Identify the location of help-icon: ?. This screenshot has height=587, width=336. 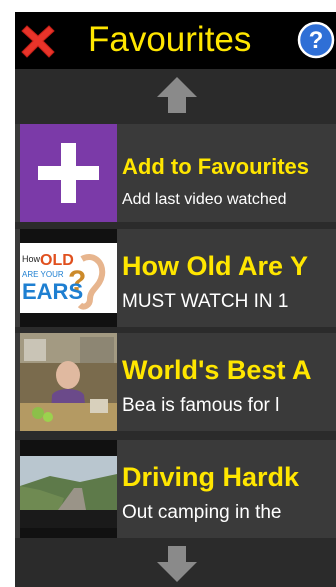
(316, 40).